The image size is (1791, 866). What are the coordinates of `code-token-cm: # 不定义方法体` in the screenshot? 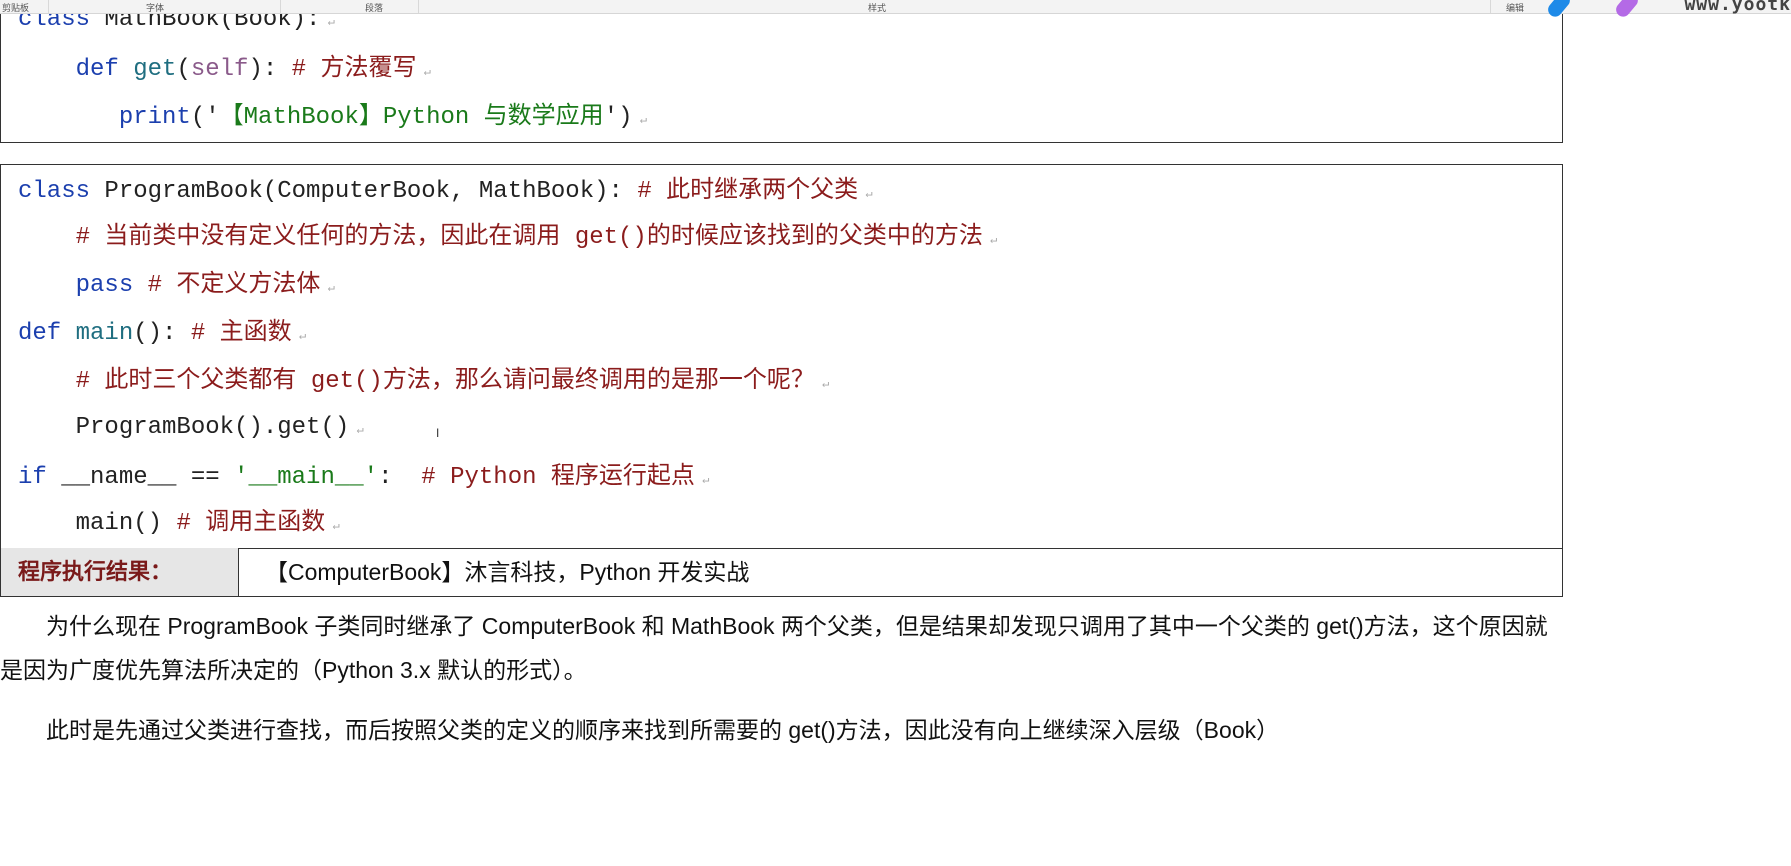 It's located at (234, 285).